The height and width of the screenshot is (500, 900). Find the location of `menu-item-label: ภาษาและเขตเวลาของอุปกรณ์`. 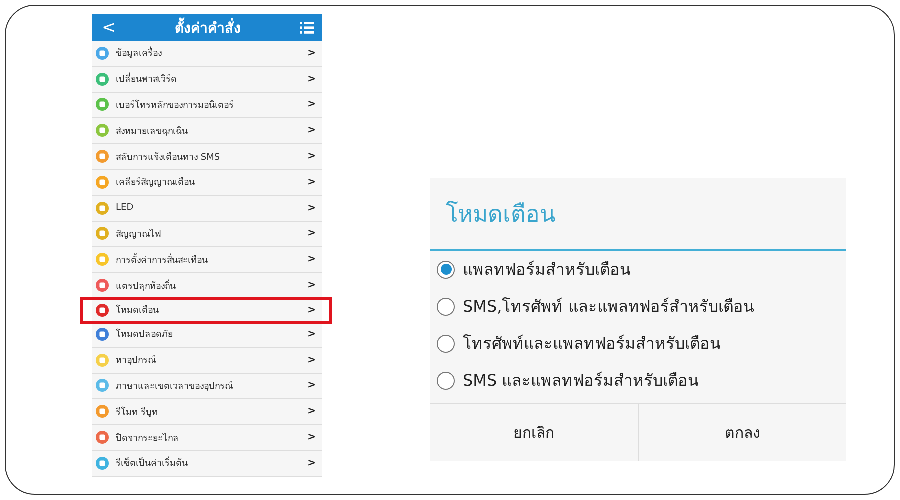

menu-item-label: ภาษาและเขตเวลาของอุปกรณ์ is located at coordinates (175, 386).